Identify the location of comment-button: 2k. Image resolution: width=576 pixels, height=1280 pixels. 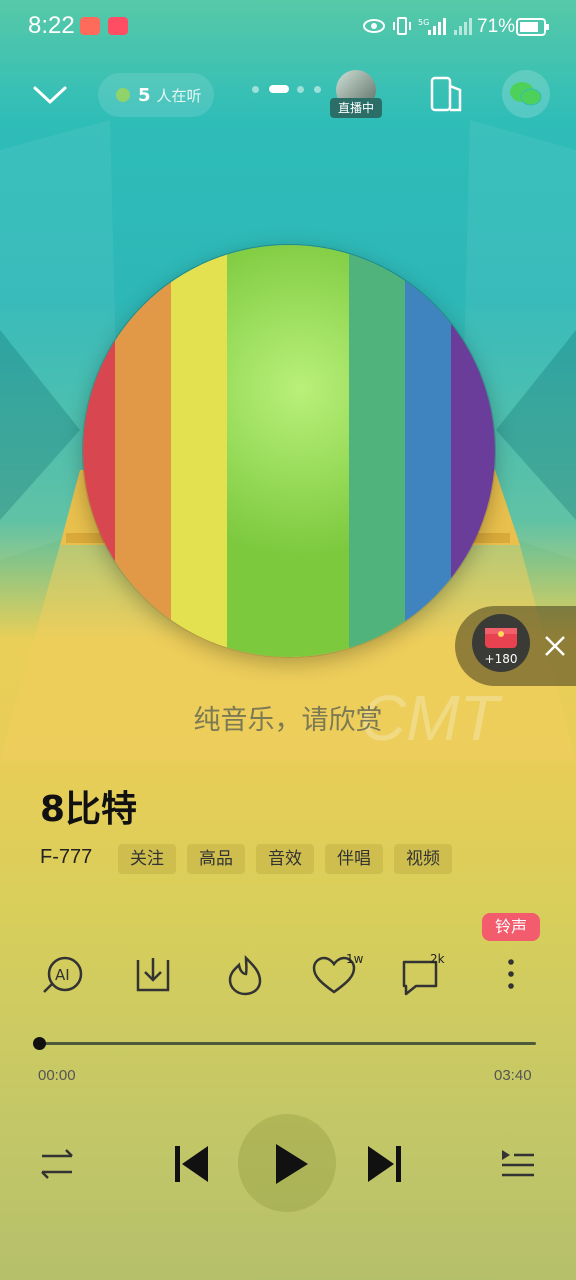
(423, 975).